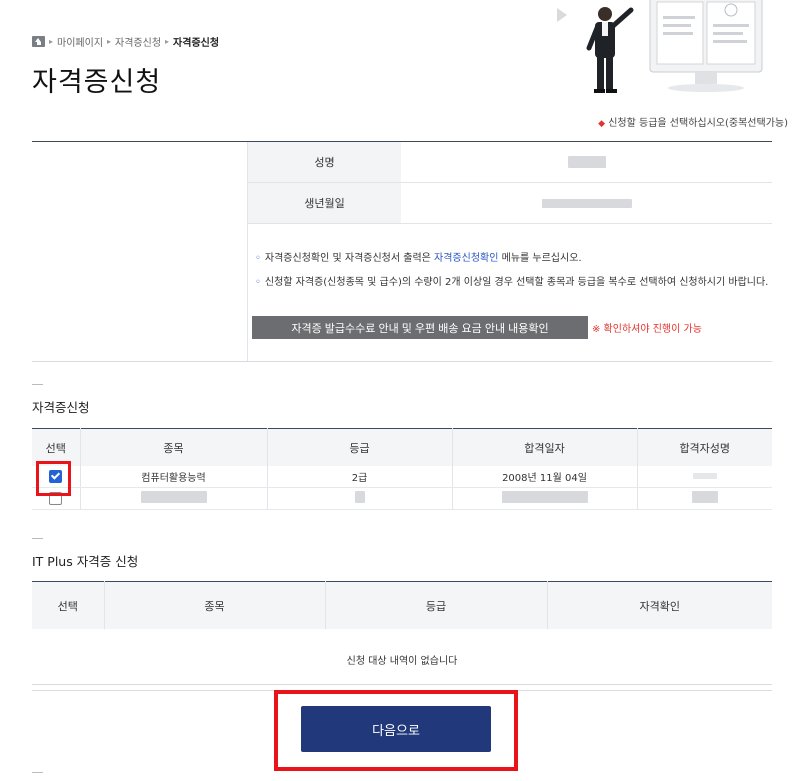 Image resolution: width=800 pixels, height=781 pixels. What do you see at coordinates (359, 498) in the screenshot?
I see `grade-cell-masked` at bounding box center [359, 498].